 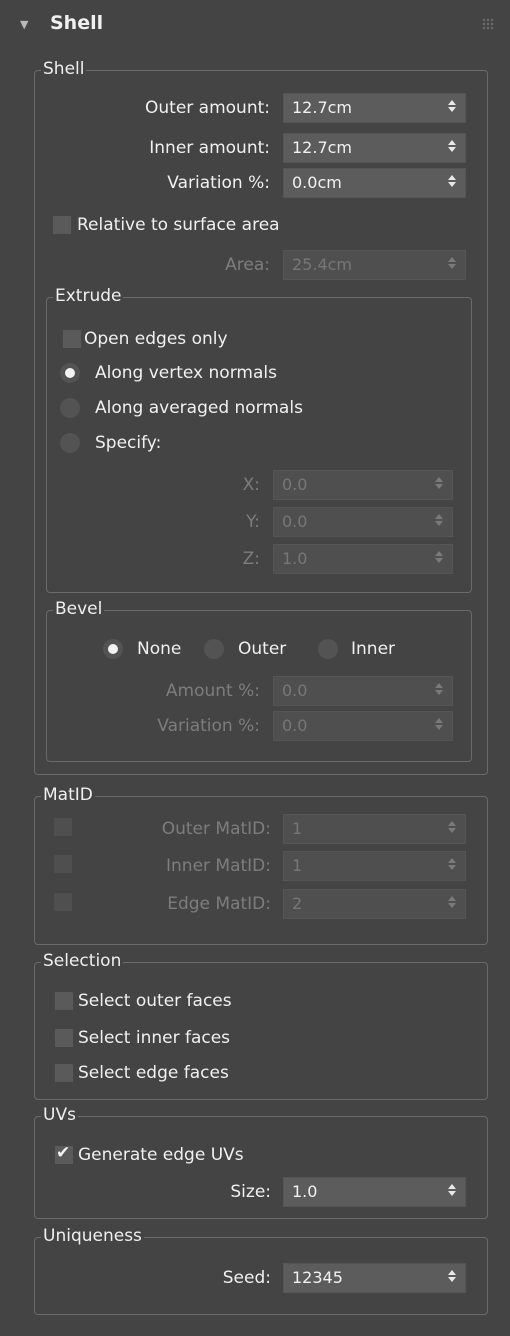 What do you see at coordinates (363, 485) in the screenshot?
I see `x-spinner: 0.0` at bounding box center [363, 485].